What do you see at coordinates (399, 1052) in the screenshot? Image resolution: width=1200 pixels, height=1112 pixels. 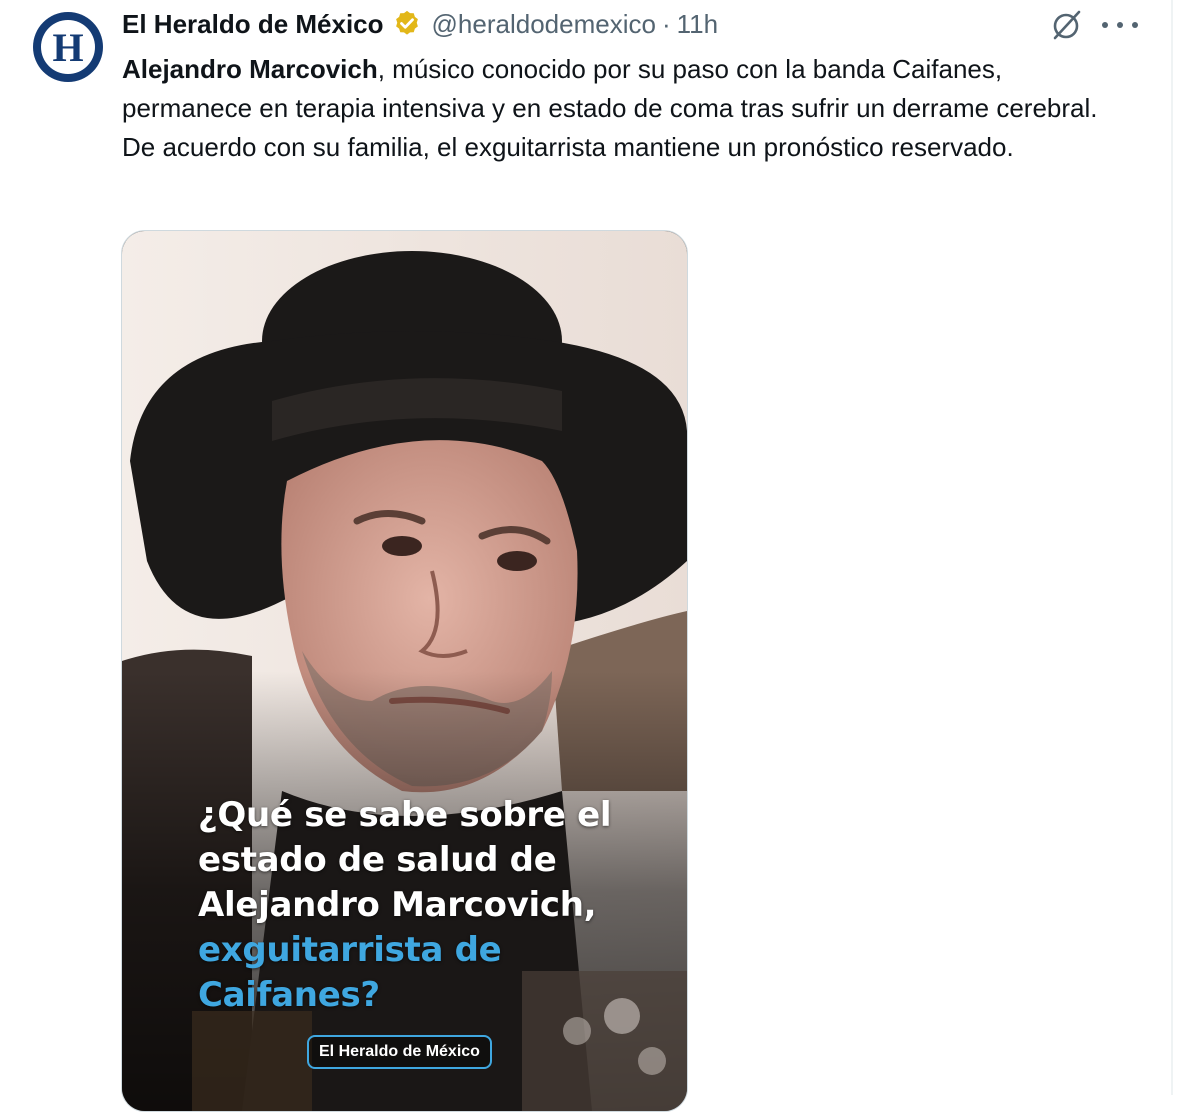 I see `video-watermark-logo: El Heraldo de México` at bounding box center [399, 1052].